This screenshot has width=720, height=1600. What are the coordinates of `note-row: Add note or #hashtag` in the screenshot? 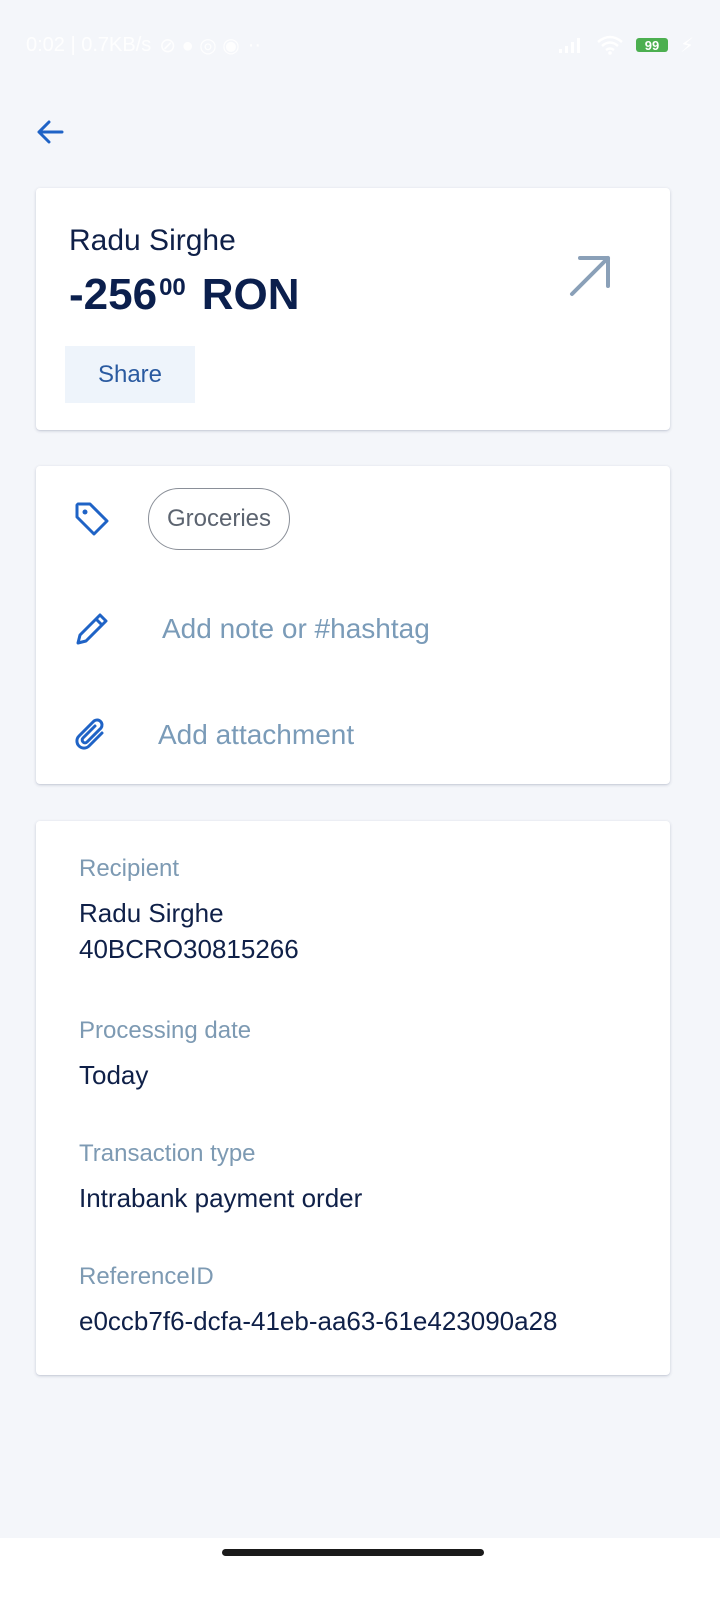 It's located at (353, 629).